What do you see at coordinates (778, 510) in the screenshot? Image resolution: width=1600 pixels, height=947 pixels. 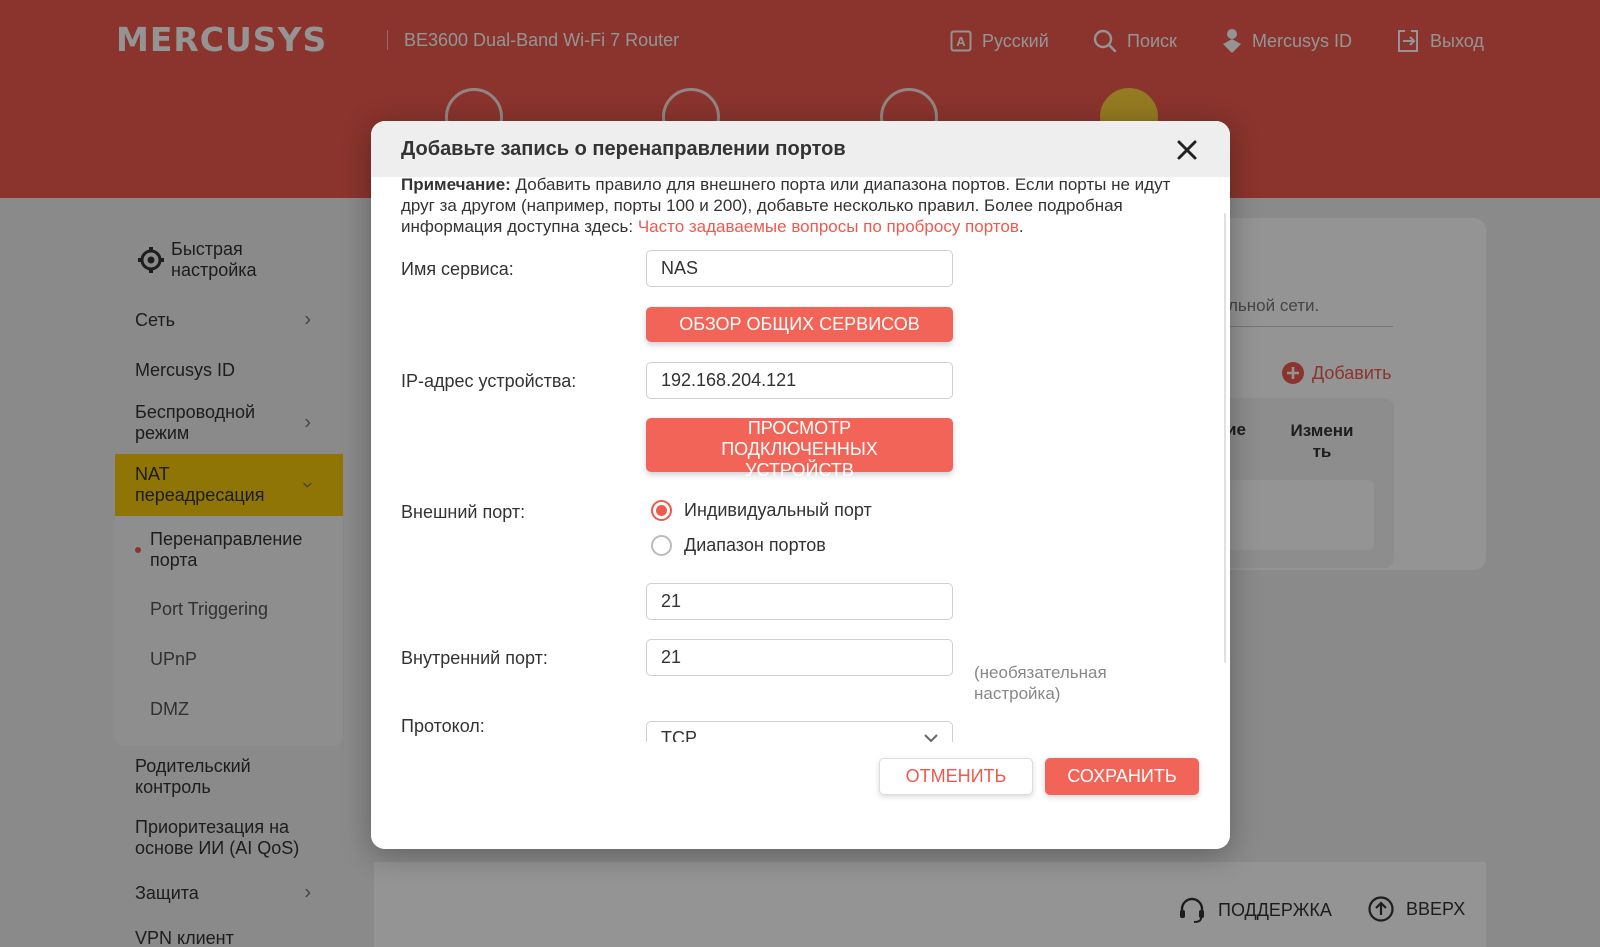 I see `radio-single-port-label: Индивидуальный порт` at bounding box center [778, 510].